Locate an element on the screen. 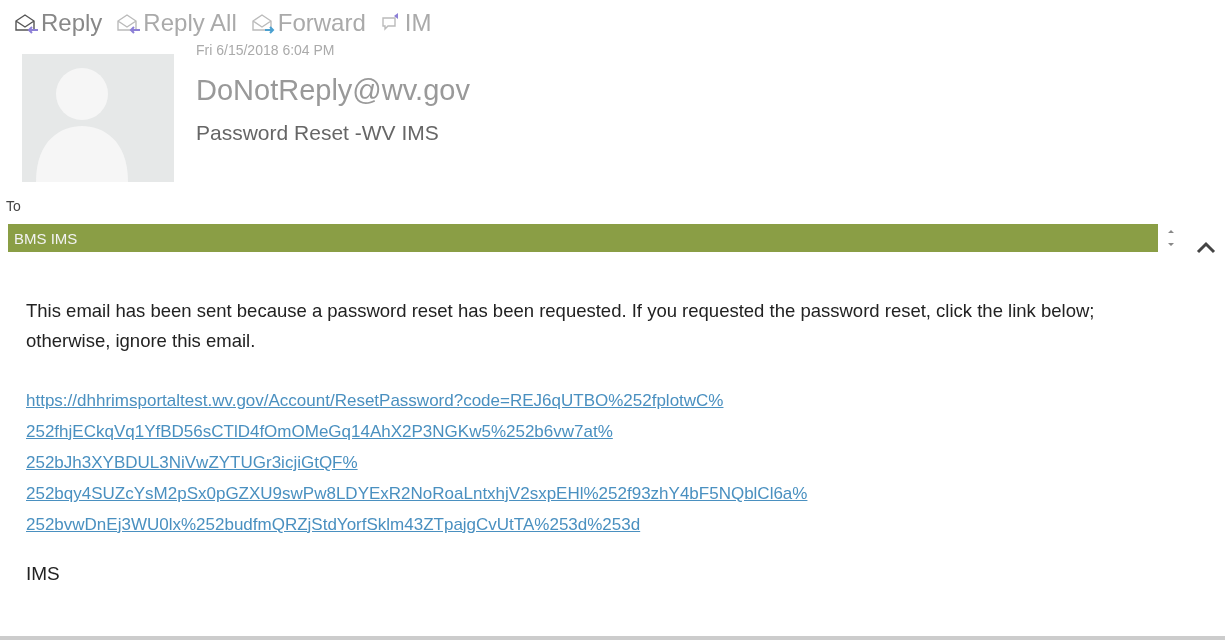 The width and height of the screenshot is (1225, 640). recipient-name: BMS IMS is located at coordinates (46, 238).